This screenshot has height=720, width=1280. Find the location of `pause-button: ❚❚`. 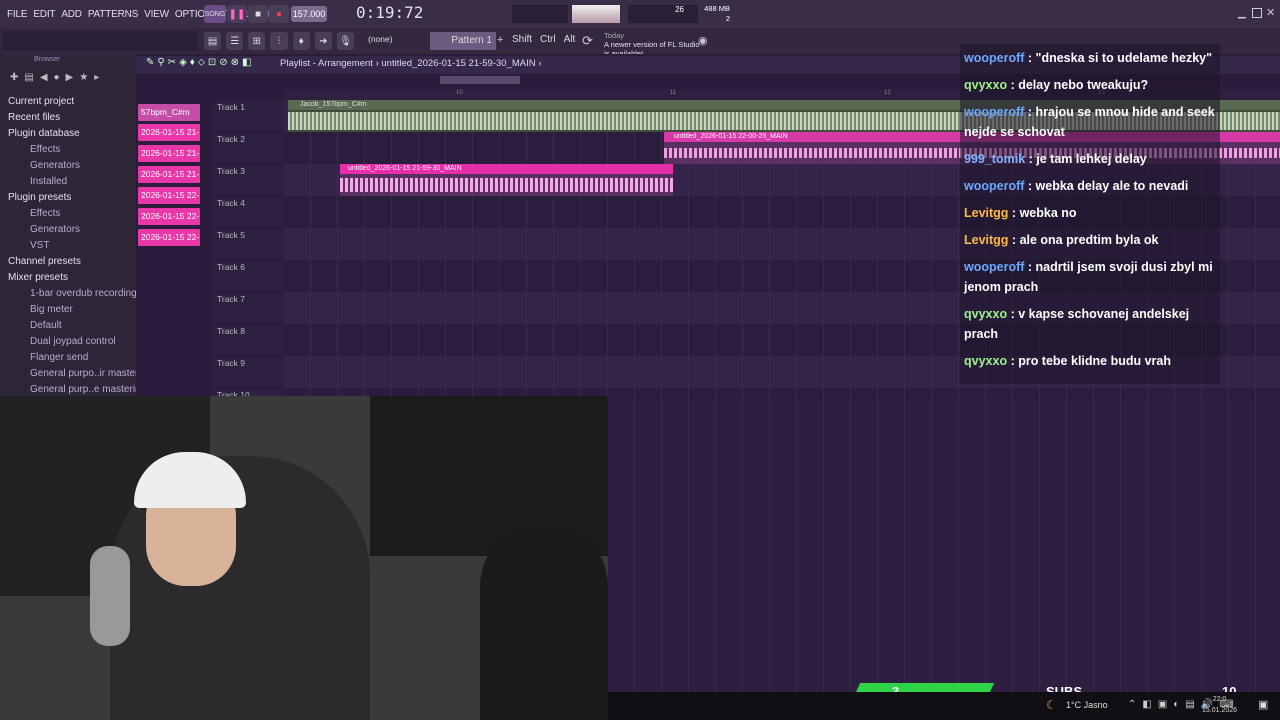

pause-button: ❚❚ is located at coordinates (237, 14).